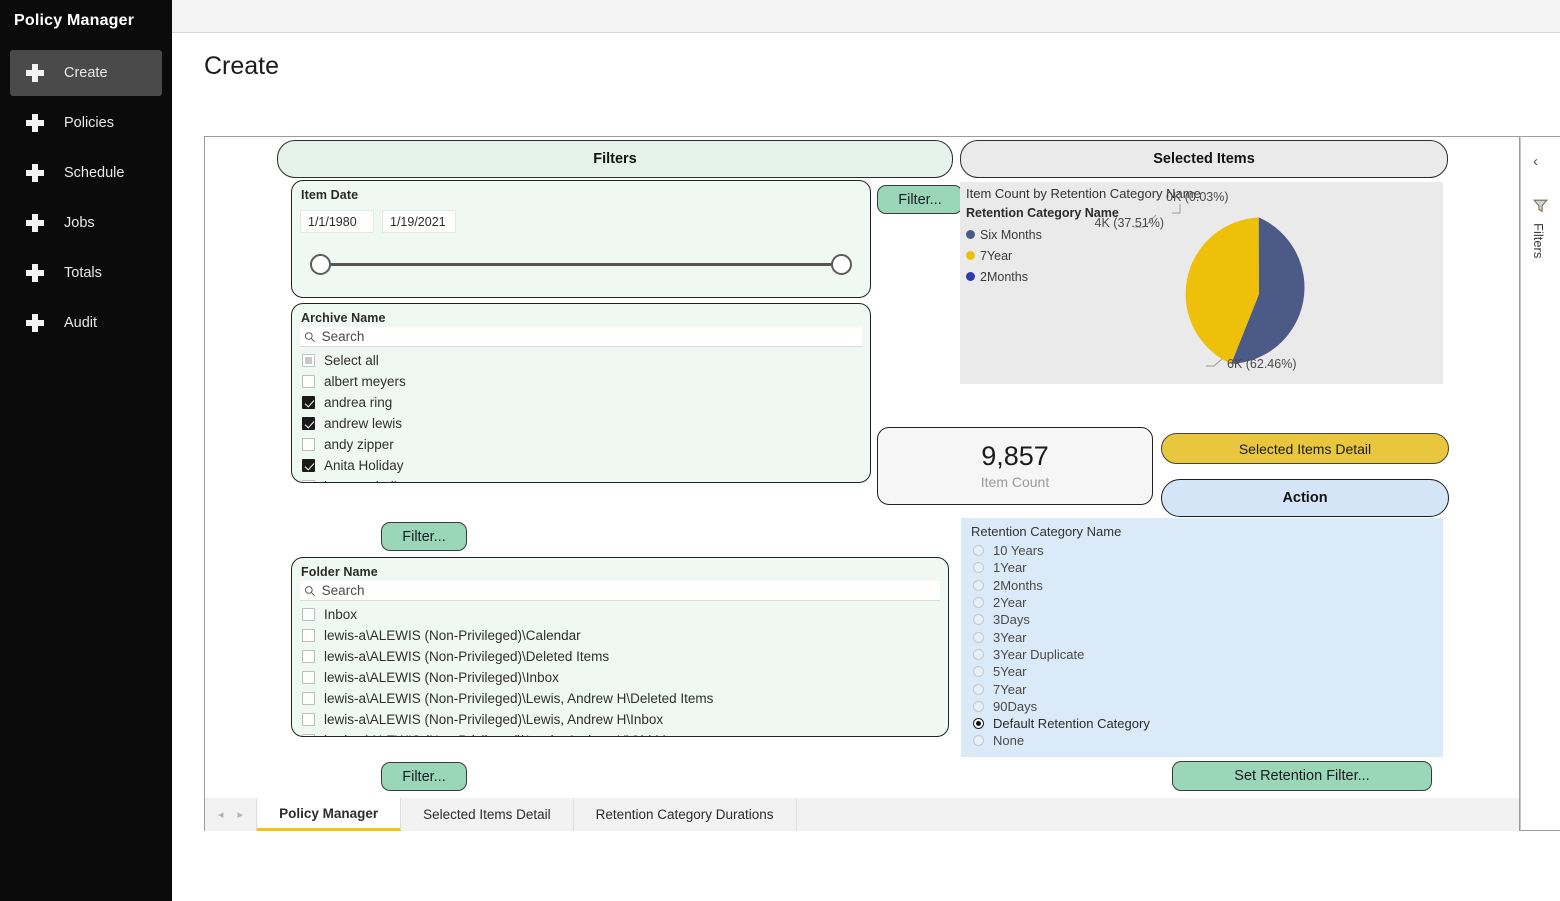  What do you see at coordinates (1202, 706) in the screenshot?
I see `retention-option: 90Days` at bounding box center [1202, 706].